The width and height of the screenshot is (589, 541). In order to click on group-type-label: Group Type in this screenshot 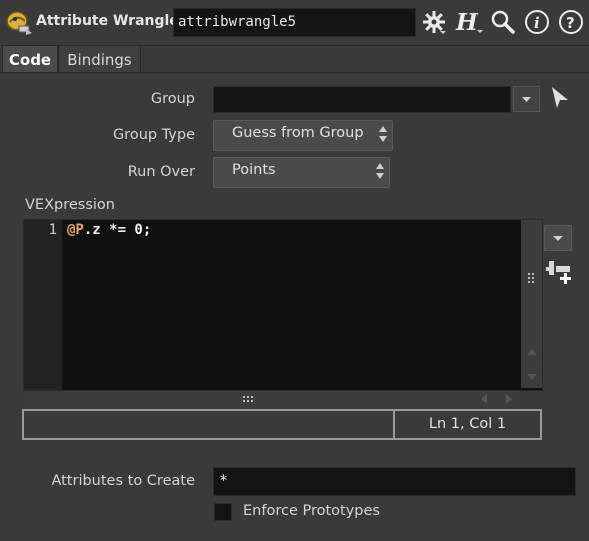, I will do `click(153, 135)`.